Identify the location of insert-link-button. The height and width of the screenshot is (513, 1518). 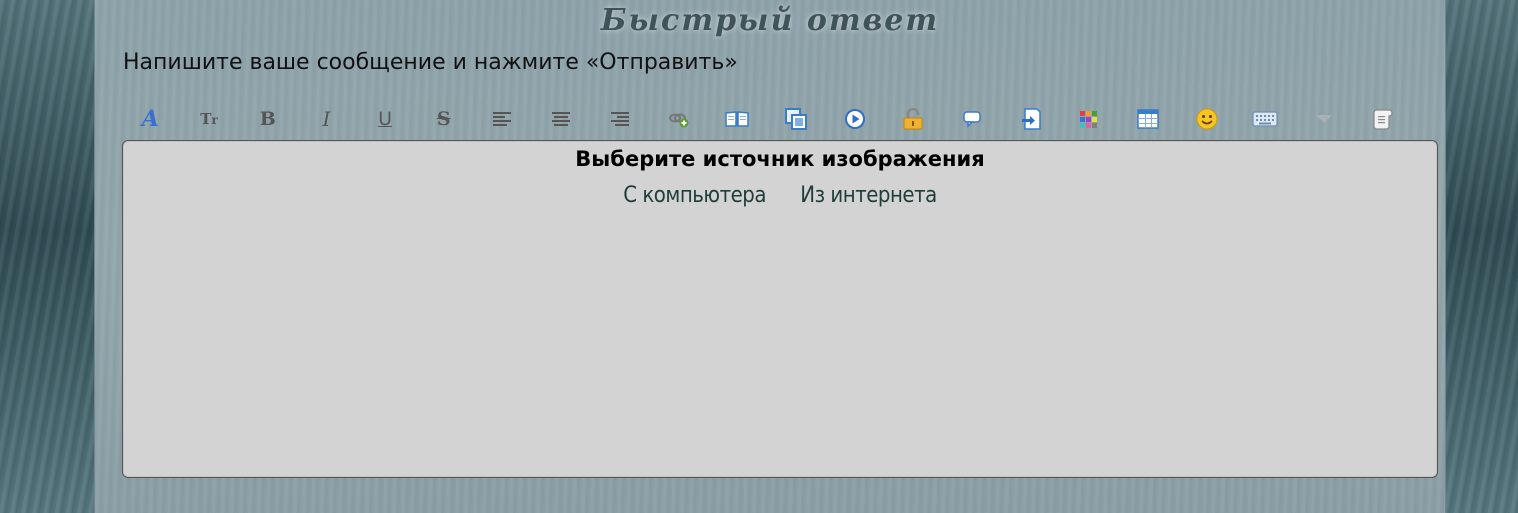
(678, 119).